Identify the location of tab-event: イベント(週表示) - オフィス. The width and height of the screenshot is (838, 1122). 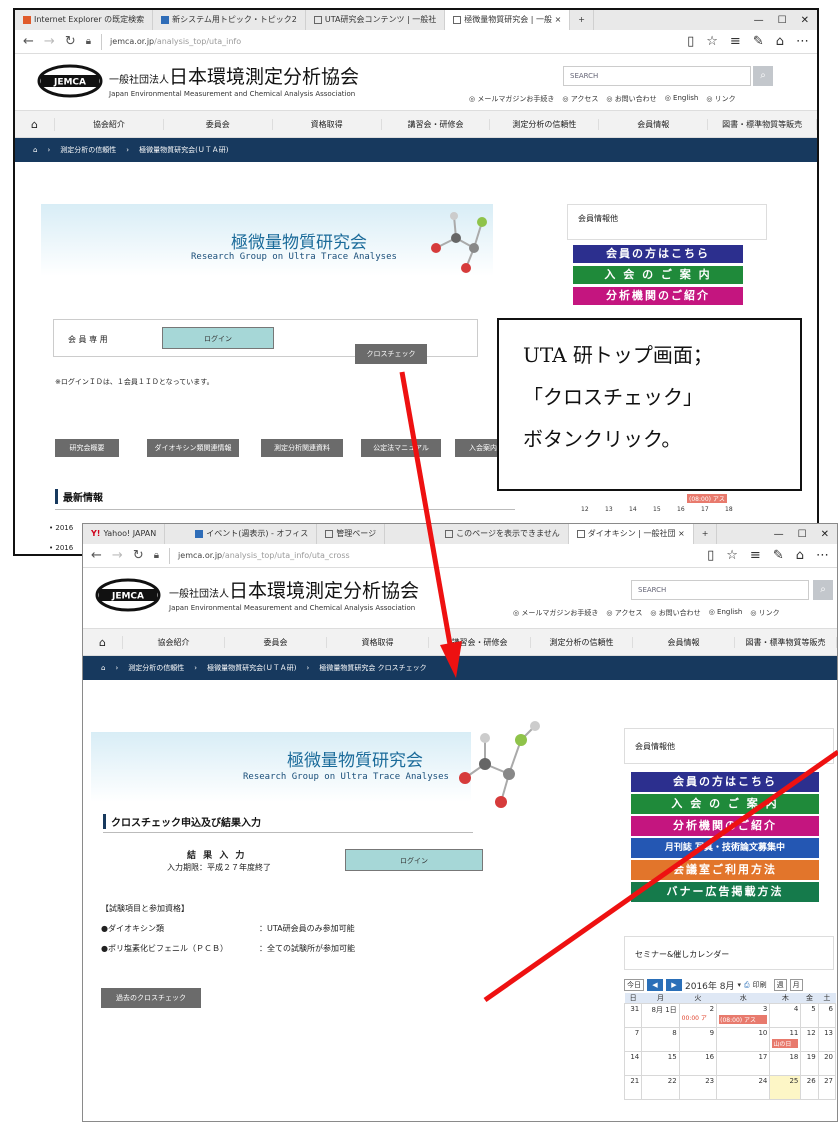
(241, 534).